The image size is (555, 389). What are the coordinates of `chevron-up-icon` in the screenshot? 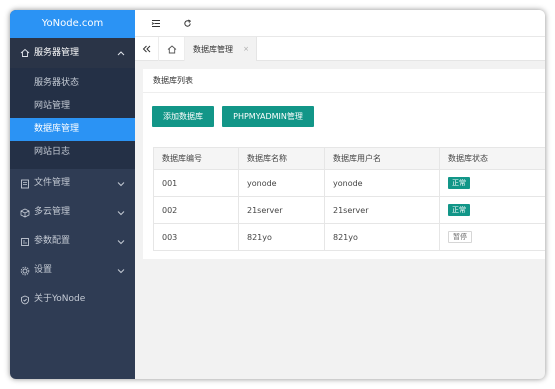 It's located at (121, 53).